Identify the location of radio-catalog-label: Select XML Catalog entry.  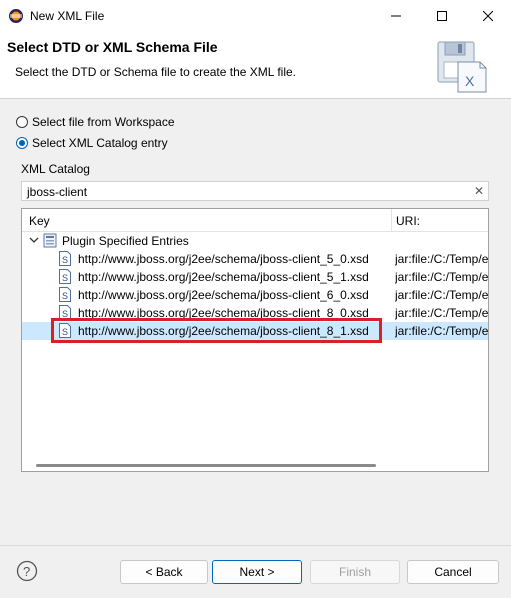
(100, 143).